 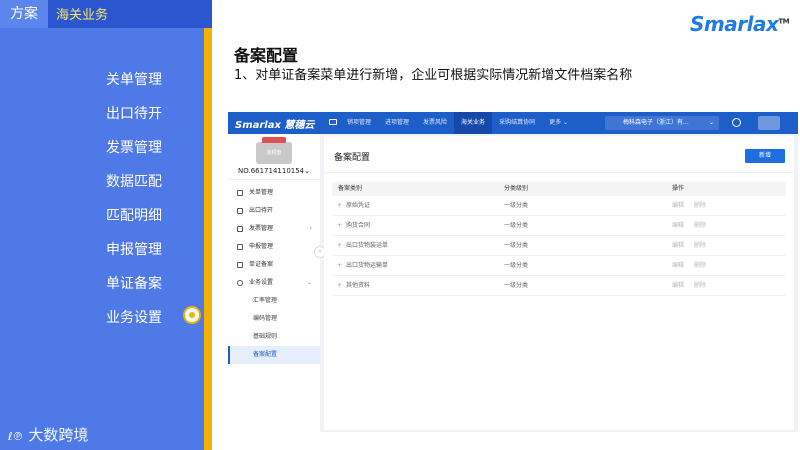 What do you see at coordinates (734, 24) in the screenshot?
I see `brand-name: Smarlax` at bounding box center [734, 24].